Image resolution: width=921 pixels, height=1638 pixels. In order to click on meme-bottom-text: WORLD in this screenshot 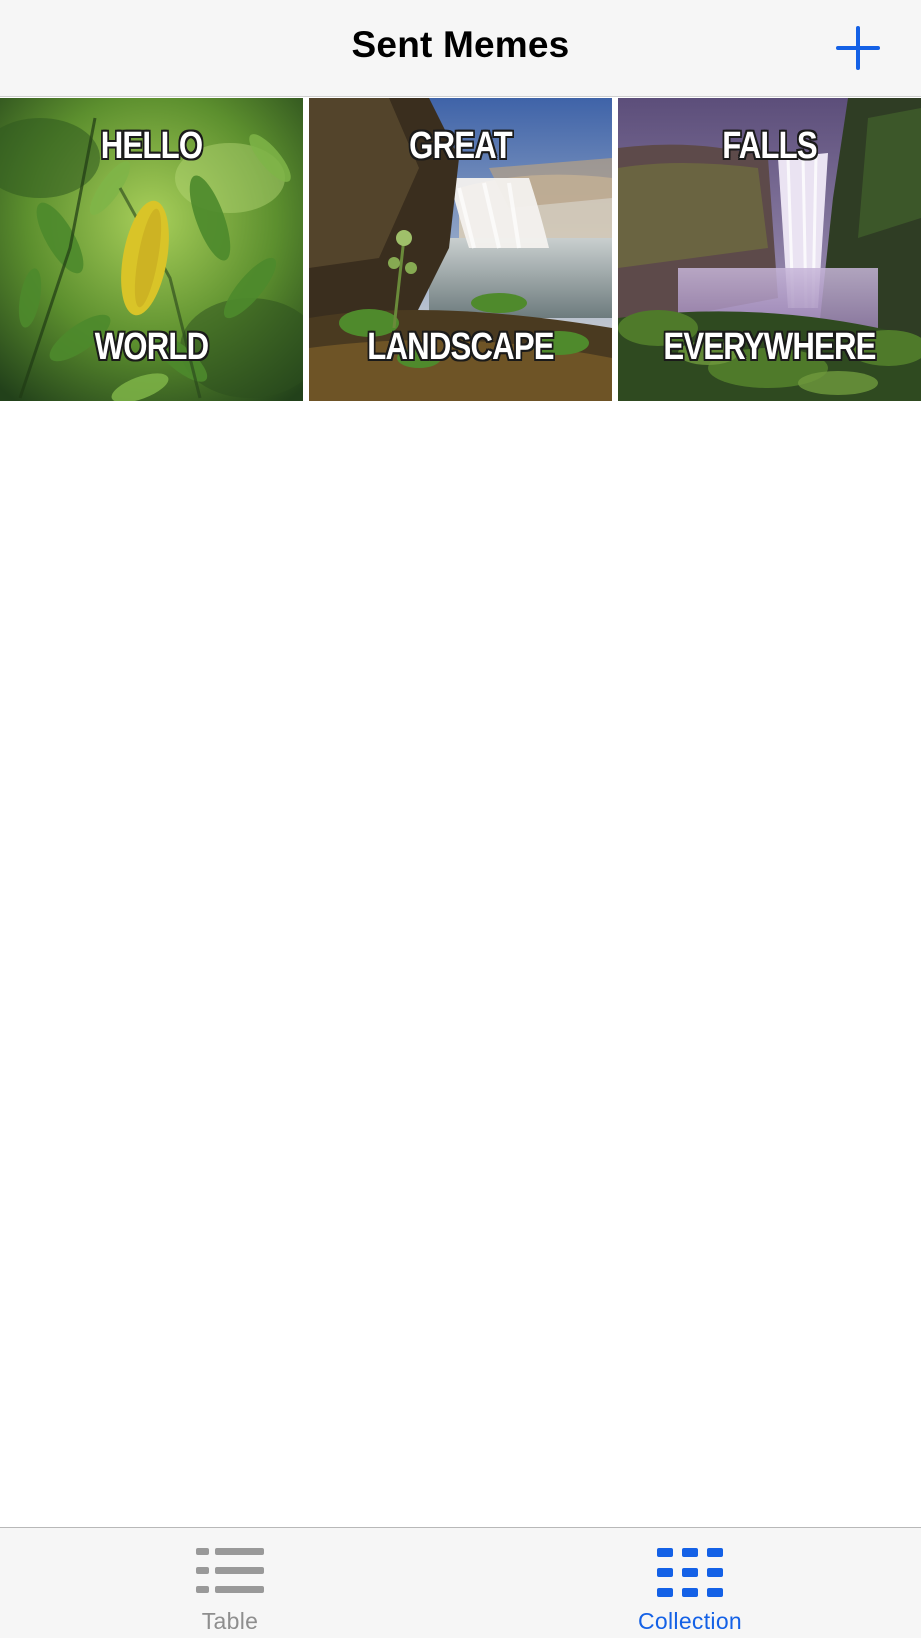, I will do `click(151, 347)`.